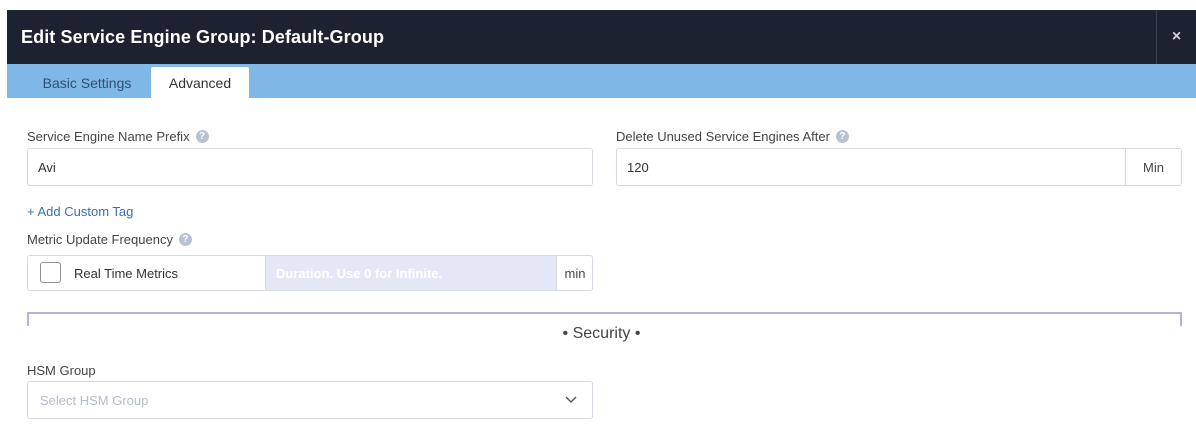 The width and height of the screenshot is (1196, 429). What do you see at coordinates (601, 81) in the screenshot?
I see `tab-bar: Basic Settings Advanced` at bounding box center [601, 81].